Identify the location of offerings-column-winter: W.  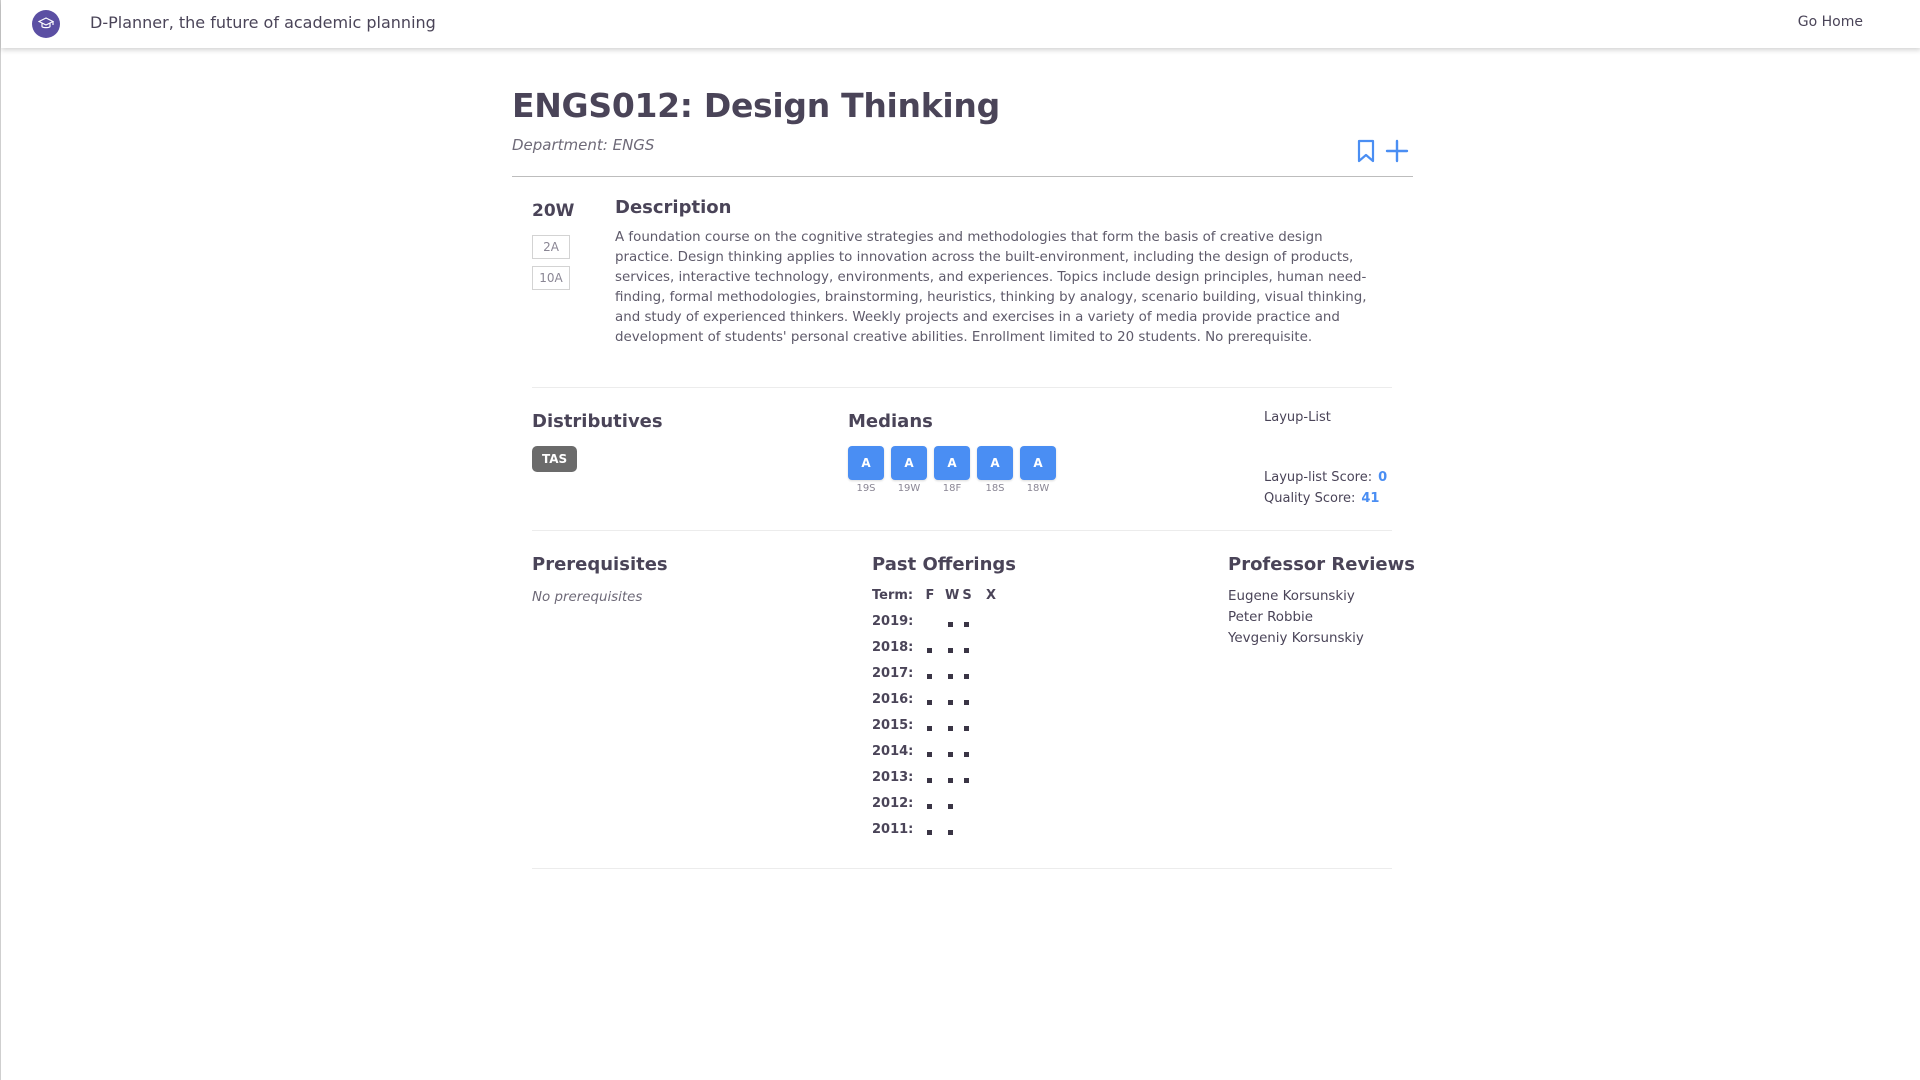
(952, 595).